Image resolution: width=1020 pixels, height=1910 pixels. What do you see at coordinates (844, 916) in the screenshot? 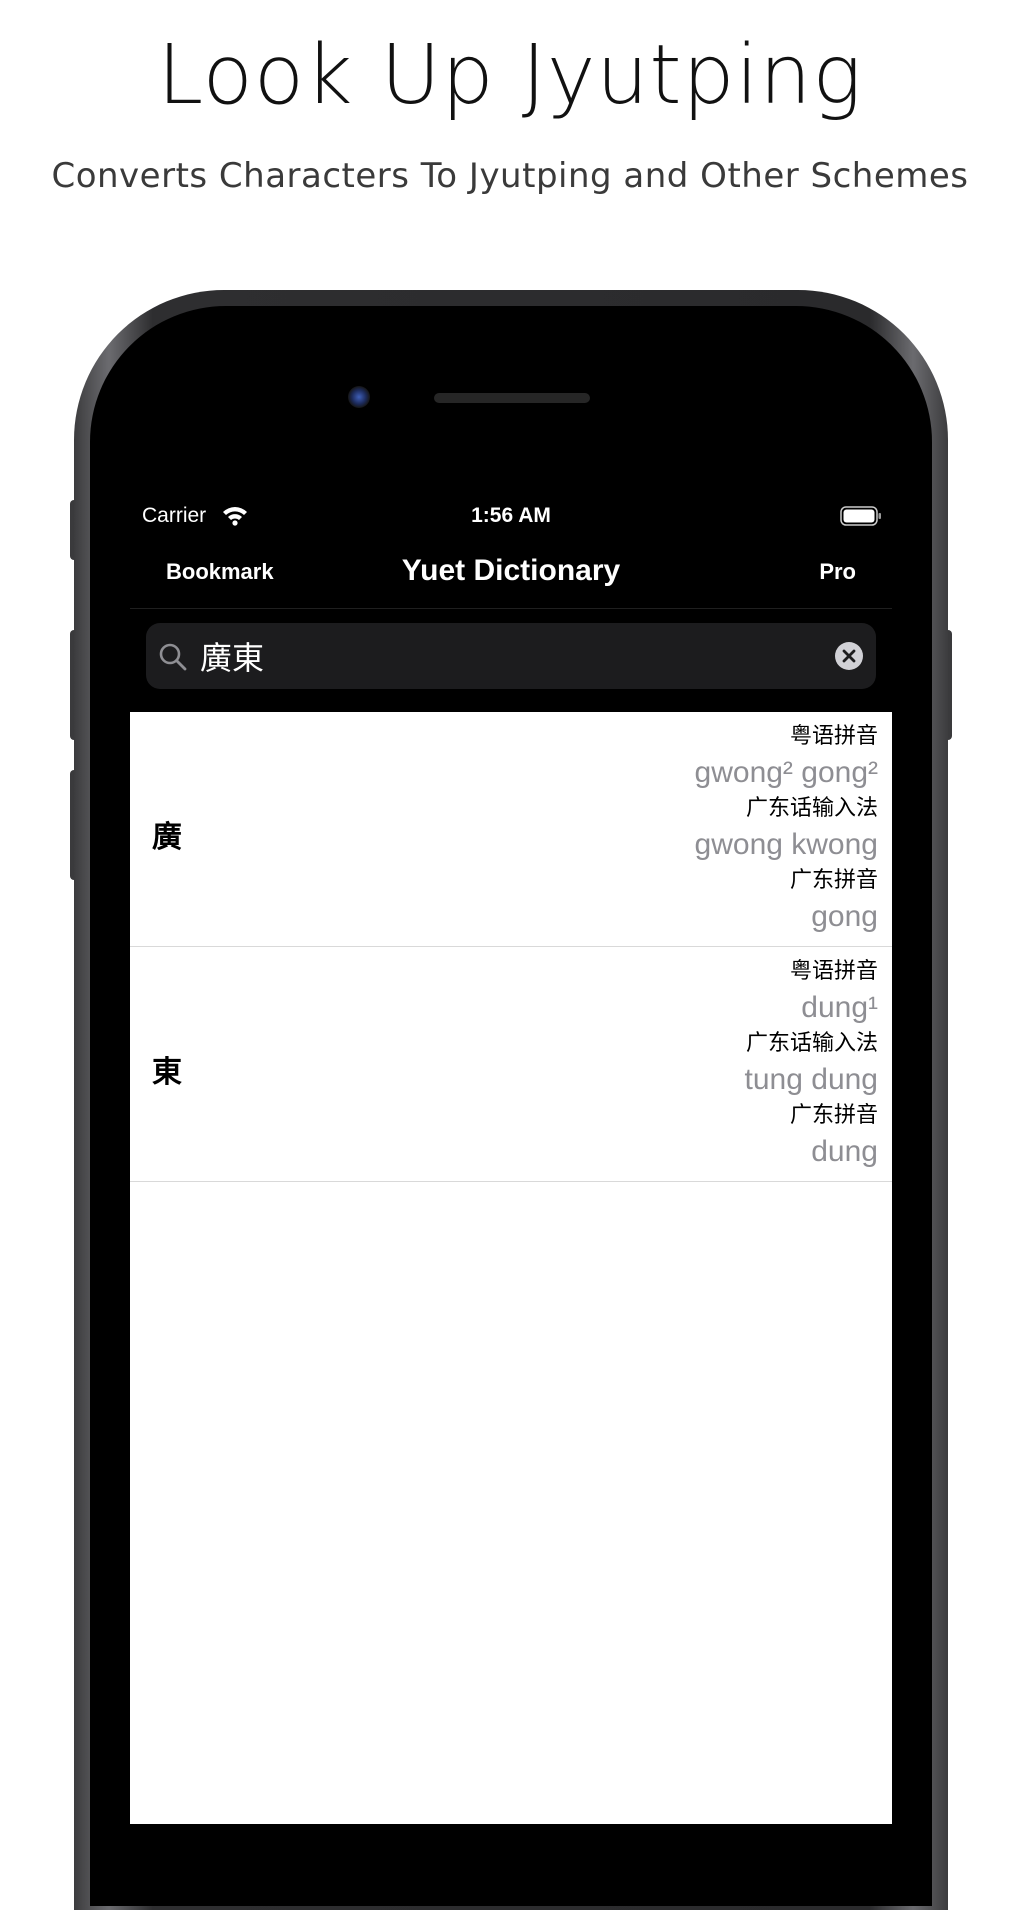
I see `scheme-value: gong` at bounding box center [844, 916].